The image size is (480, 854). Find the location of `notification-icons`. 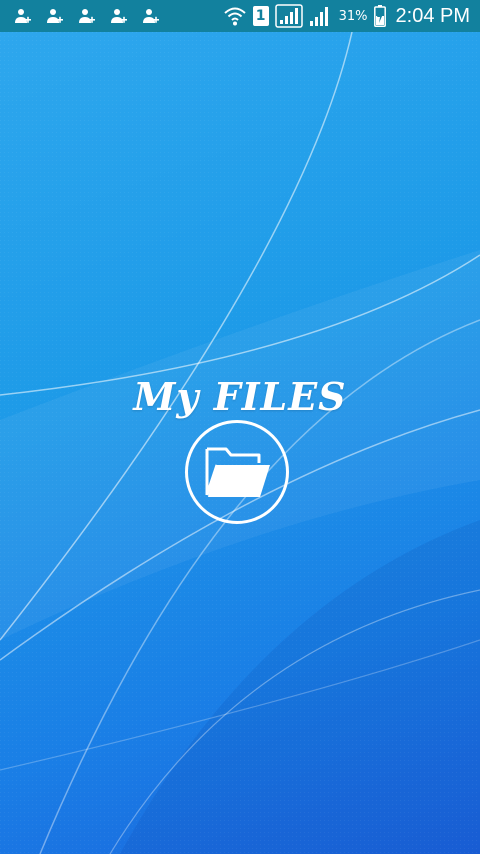

notification-icons is located at coordinates (86, 16).